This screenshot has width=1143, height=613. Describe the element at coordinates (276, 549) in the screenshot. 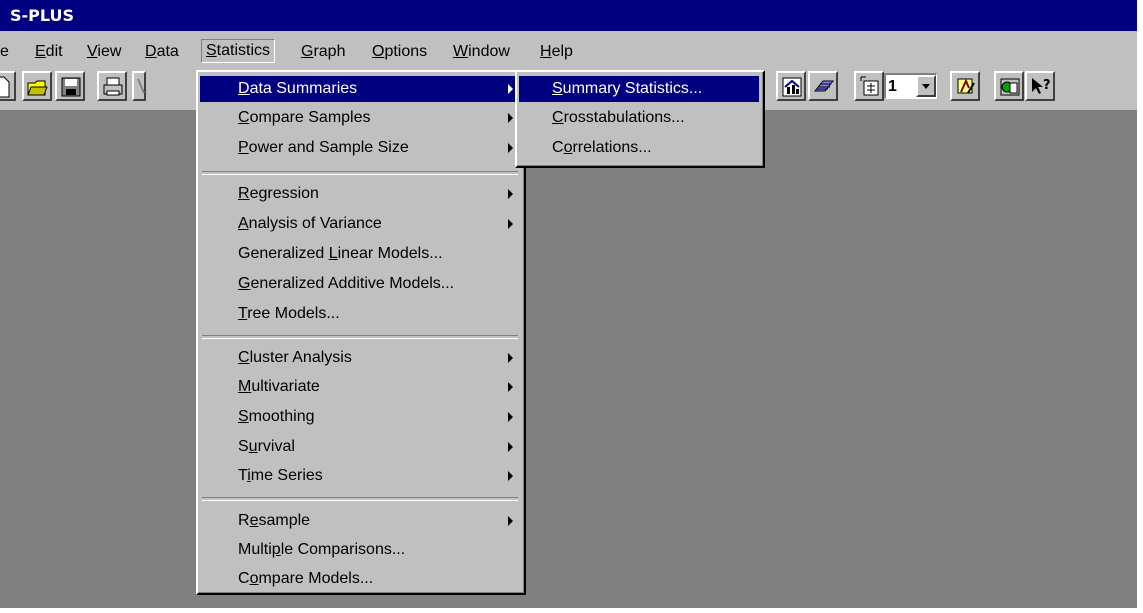

I see `label-key: p` at that location.